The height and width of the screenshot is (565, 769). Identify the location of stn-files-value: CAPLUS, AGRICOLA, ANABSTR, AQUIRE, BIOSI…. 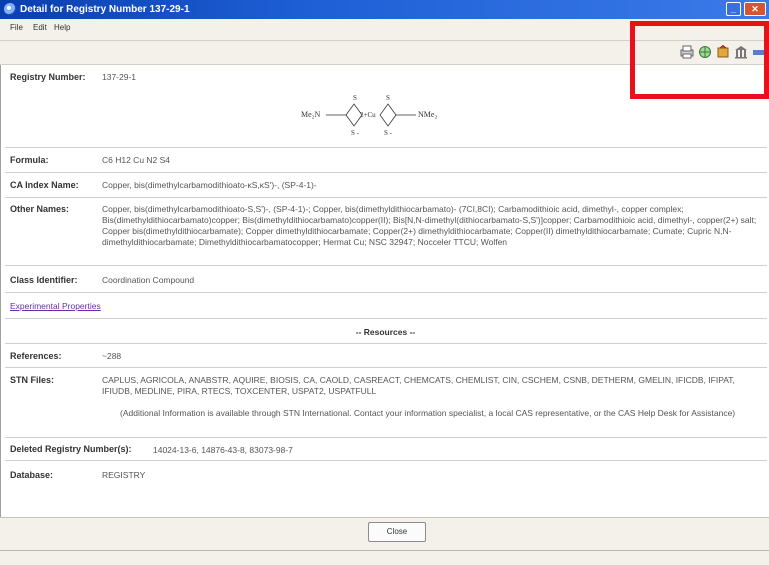
(418, 385).